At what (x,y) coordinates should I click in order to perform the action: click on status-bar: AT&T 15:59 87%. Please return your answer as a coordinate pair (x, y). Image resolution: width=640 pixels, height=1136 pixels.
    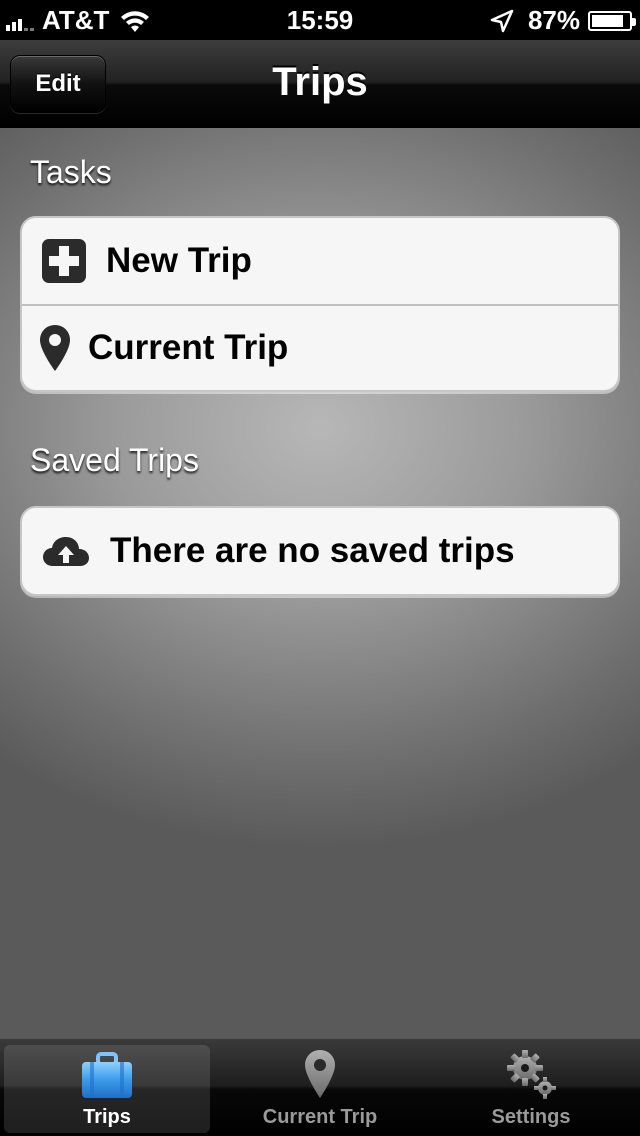
    Looking at the image, I should click on (320, 20).